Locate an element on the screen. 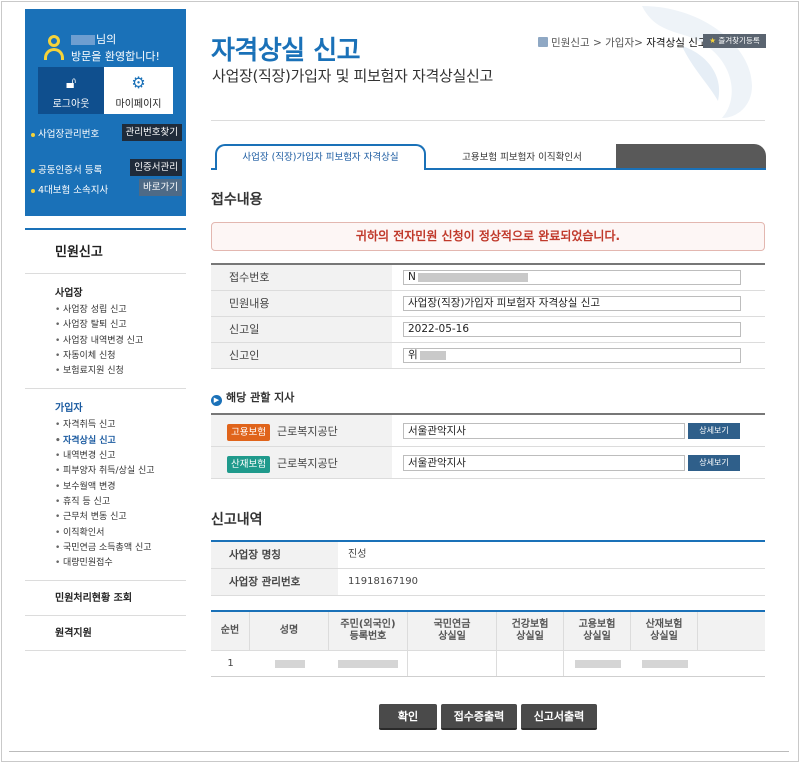  nav-item: 사업장 성립 신고 is located at coordinates (120, 311).